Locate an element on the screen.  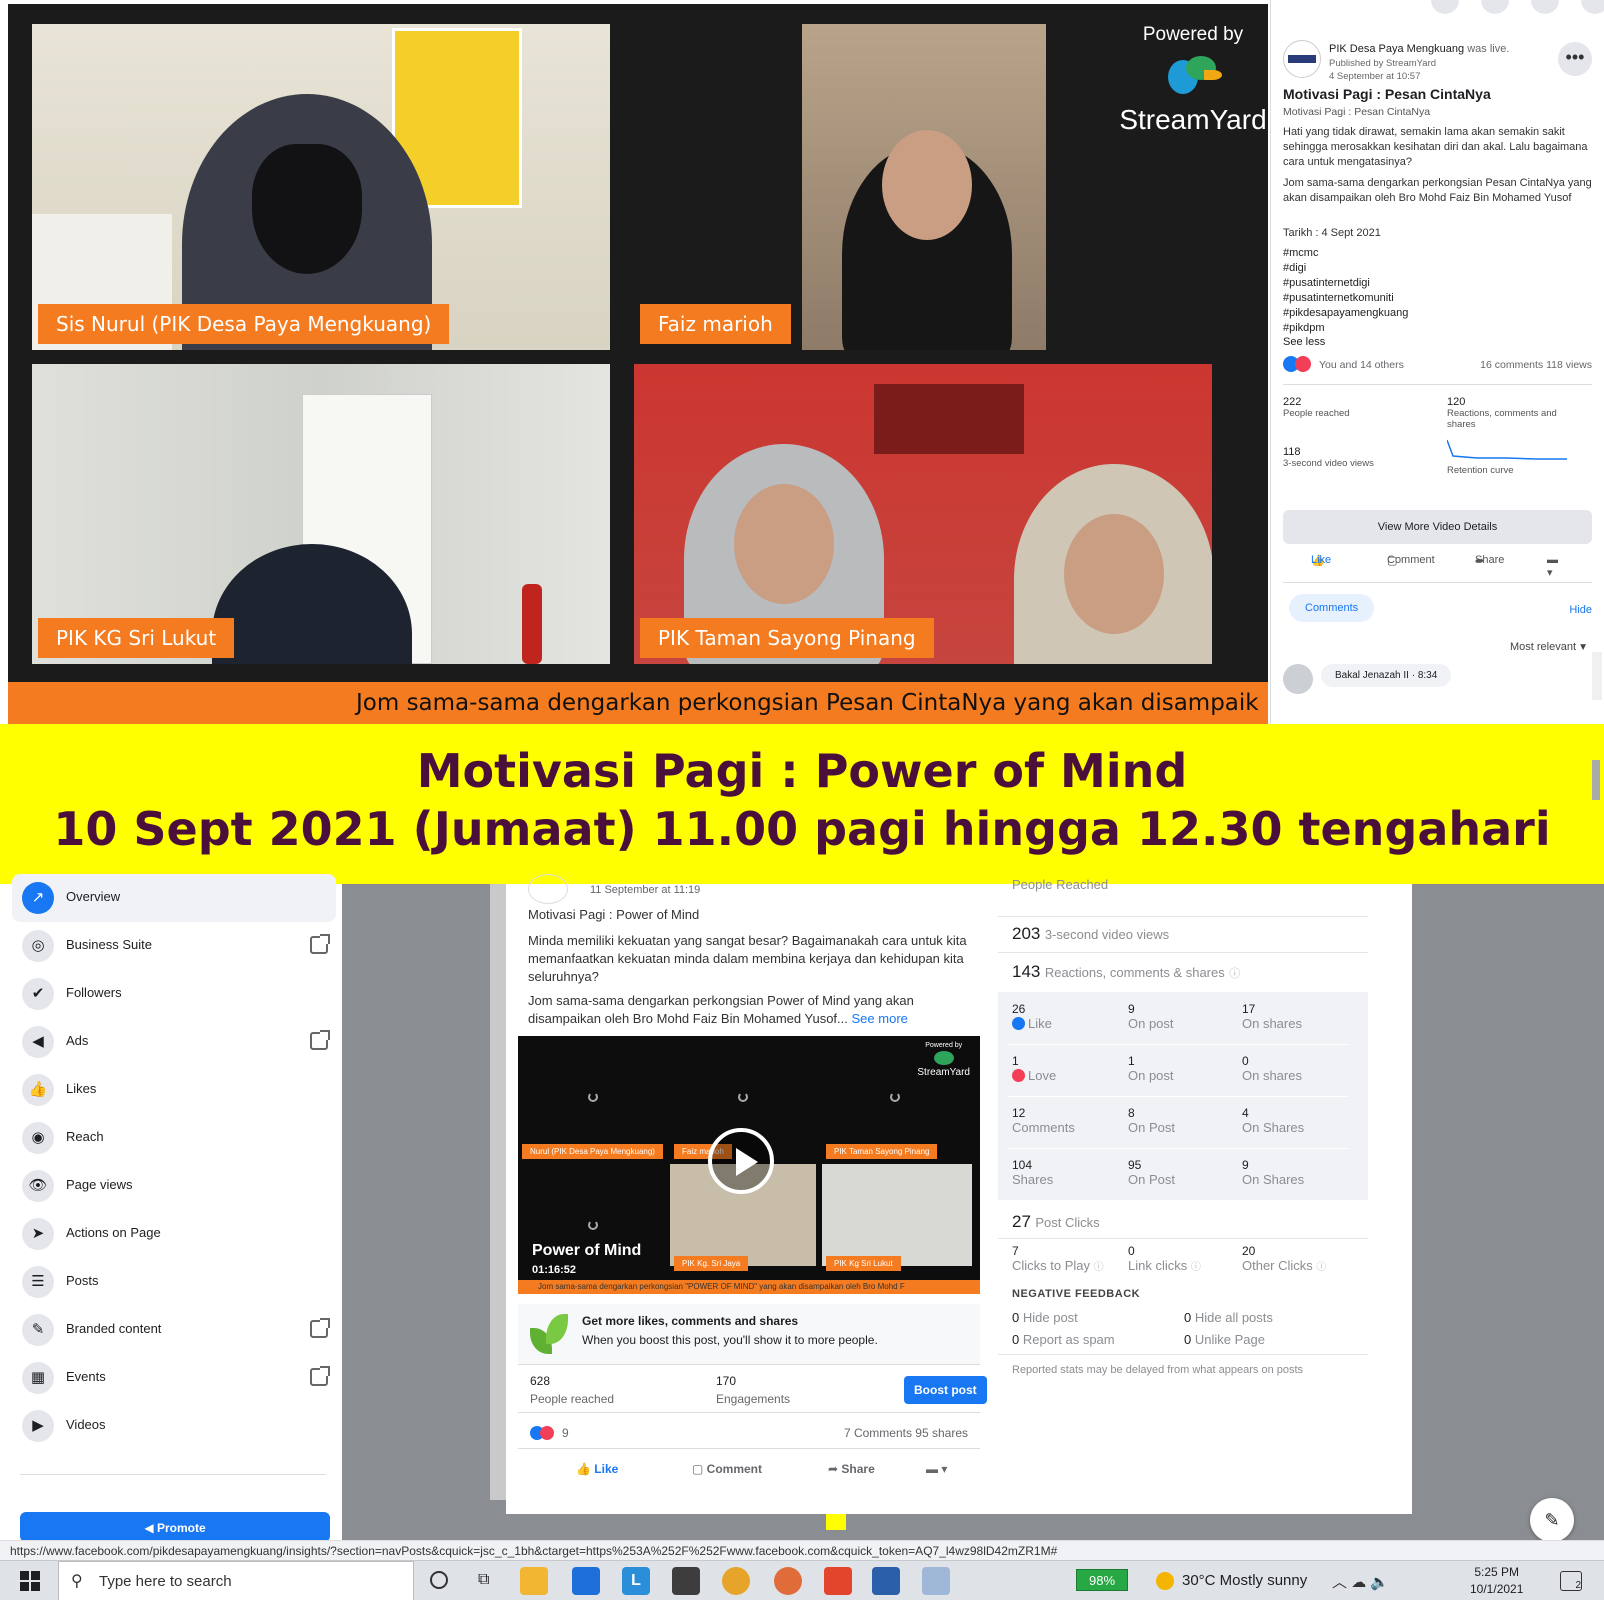
see-less-link: See less is located at coordinates (1437, 342).